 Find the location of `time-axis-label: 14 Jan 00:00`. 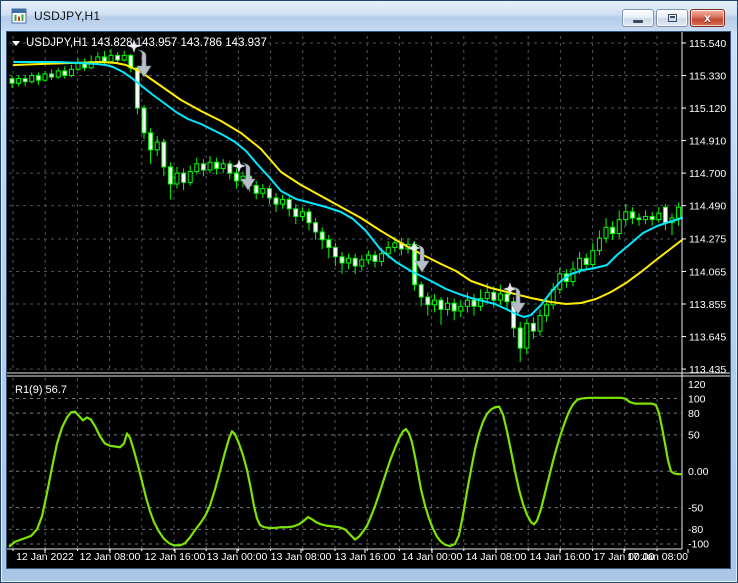

time-axis-label: 14 Jan 00:00 is located at coordinates (432, 557).